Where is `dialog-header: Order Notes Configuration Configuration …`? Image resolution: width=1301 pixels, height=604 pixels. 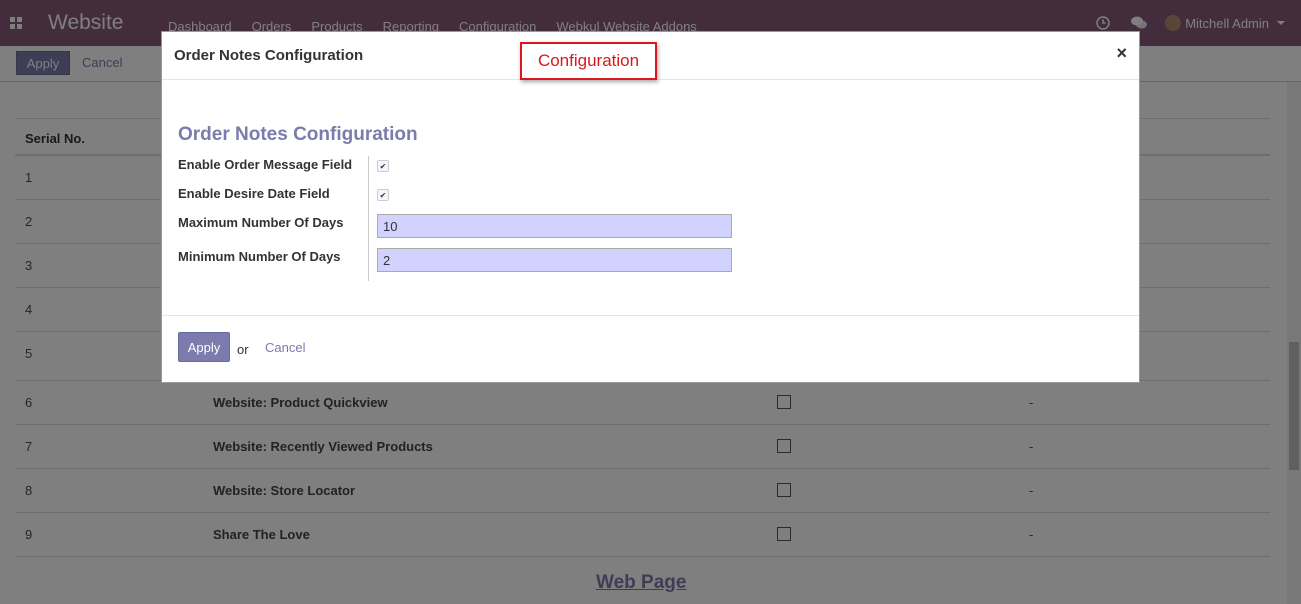
dialog-header: Order Notes Configuration Configuration … is located at coordinates (650, 56).